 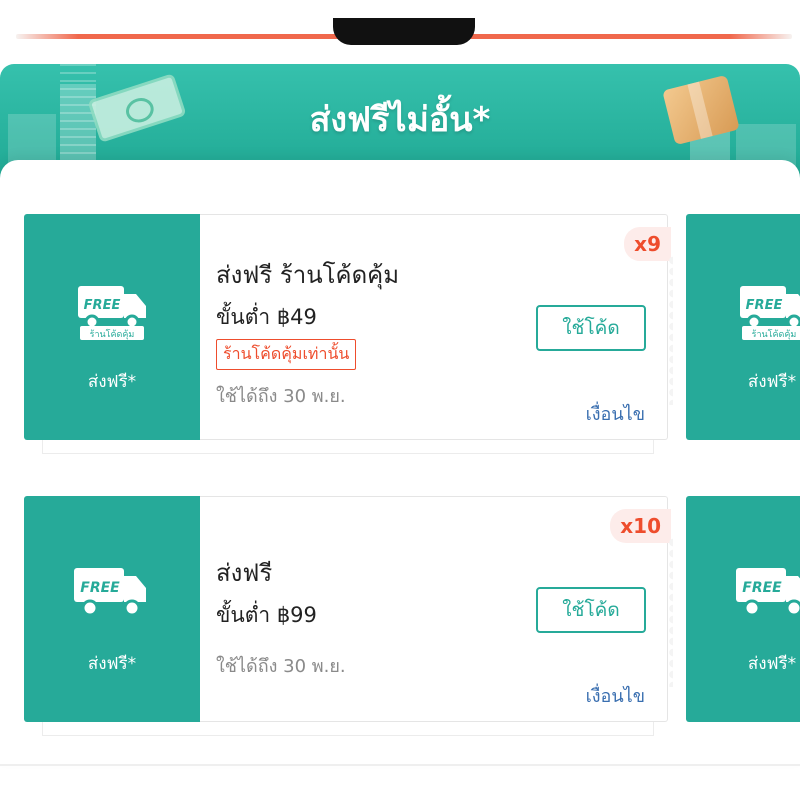 I want to click on camera-notch, so click(x=404, y=31).